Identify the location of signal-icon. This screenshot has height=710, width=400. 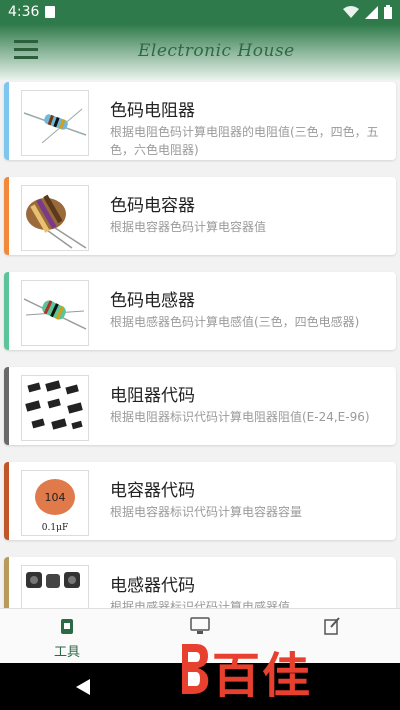
(371, 12).